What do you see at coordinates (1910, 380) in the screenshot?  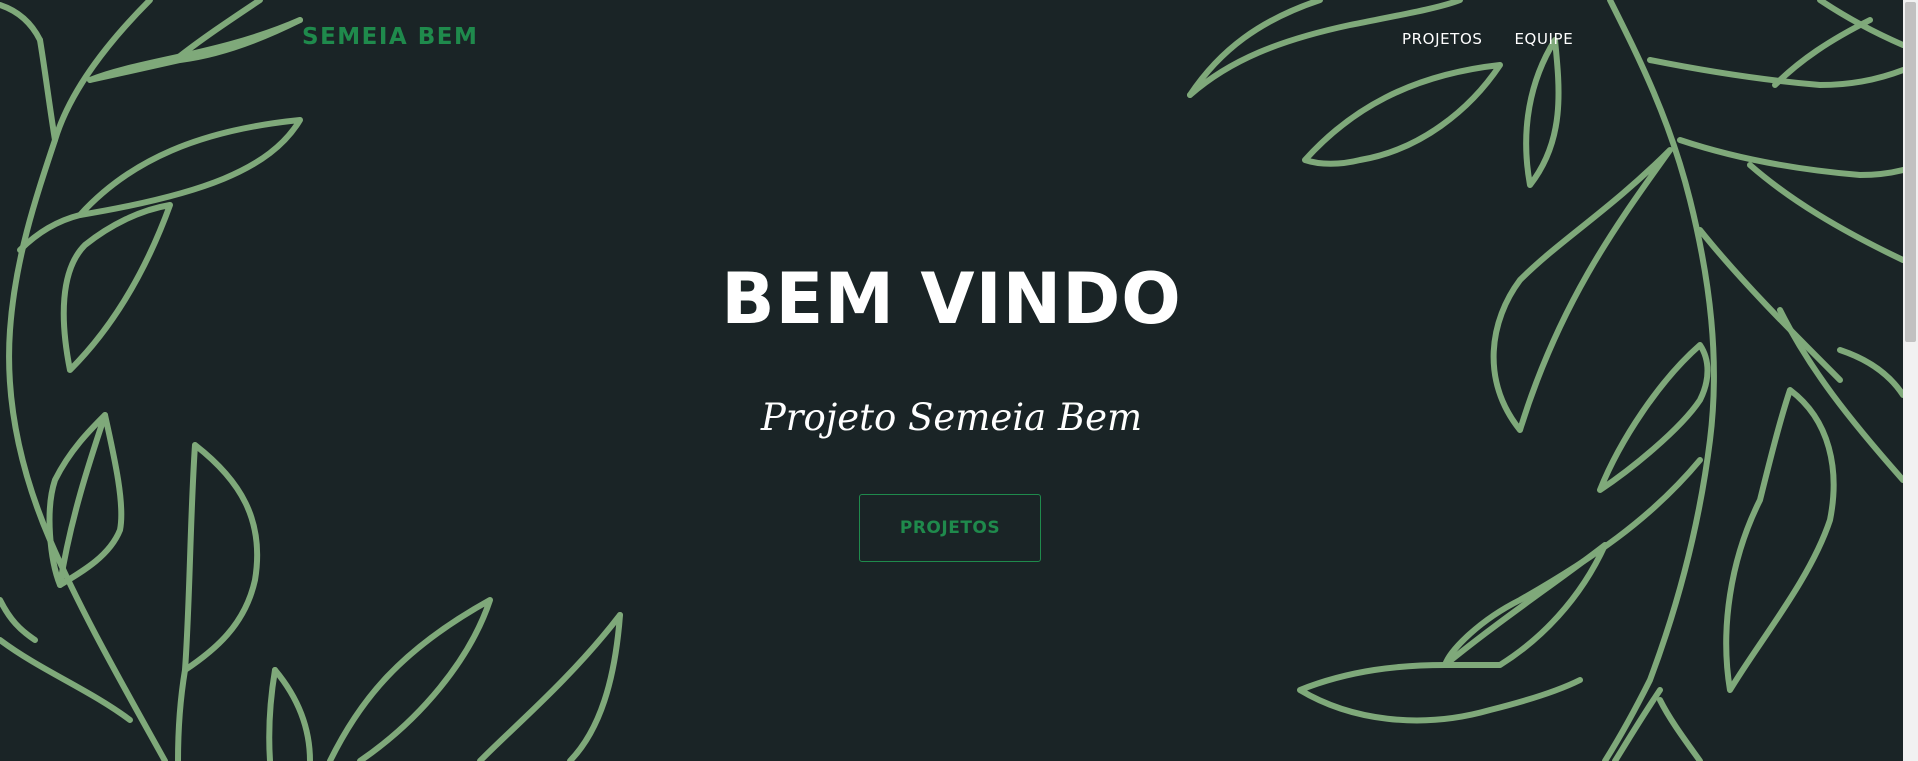 I see `page-scrollbar` at bounding box center [1910, 380].